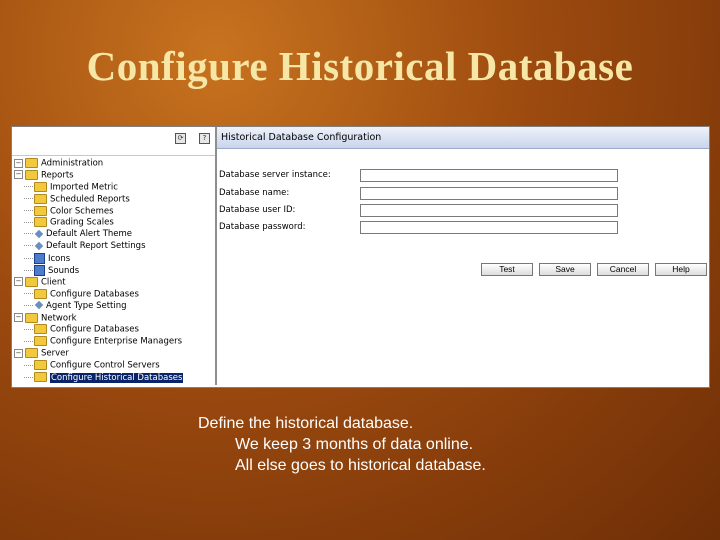 The image size is (720, 540). What do you see at coordinates (306, 423) in the screenshot?
I see `caption-main: Define the historical database.` at bounding box center [306, 423].